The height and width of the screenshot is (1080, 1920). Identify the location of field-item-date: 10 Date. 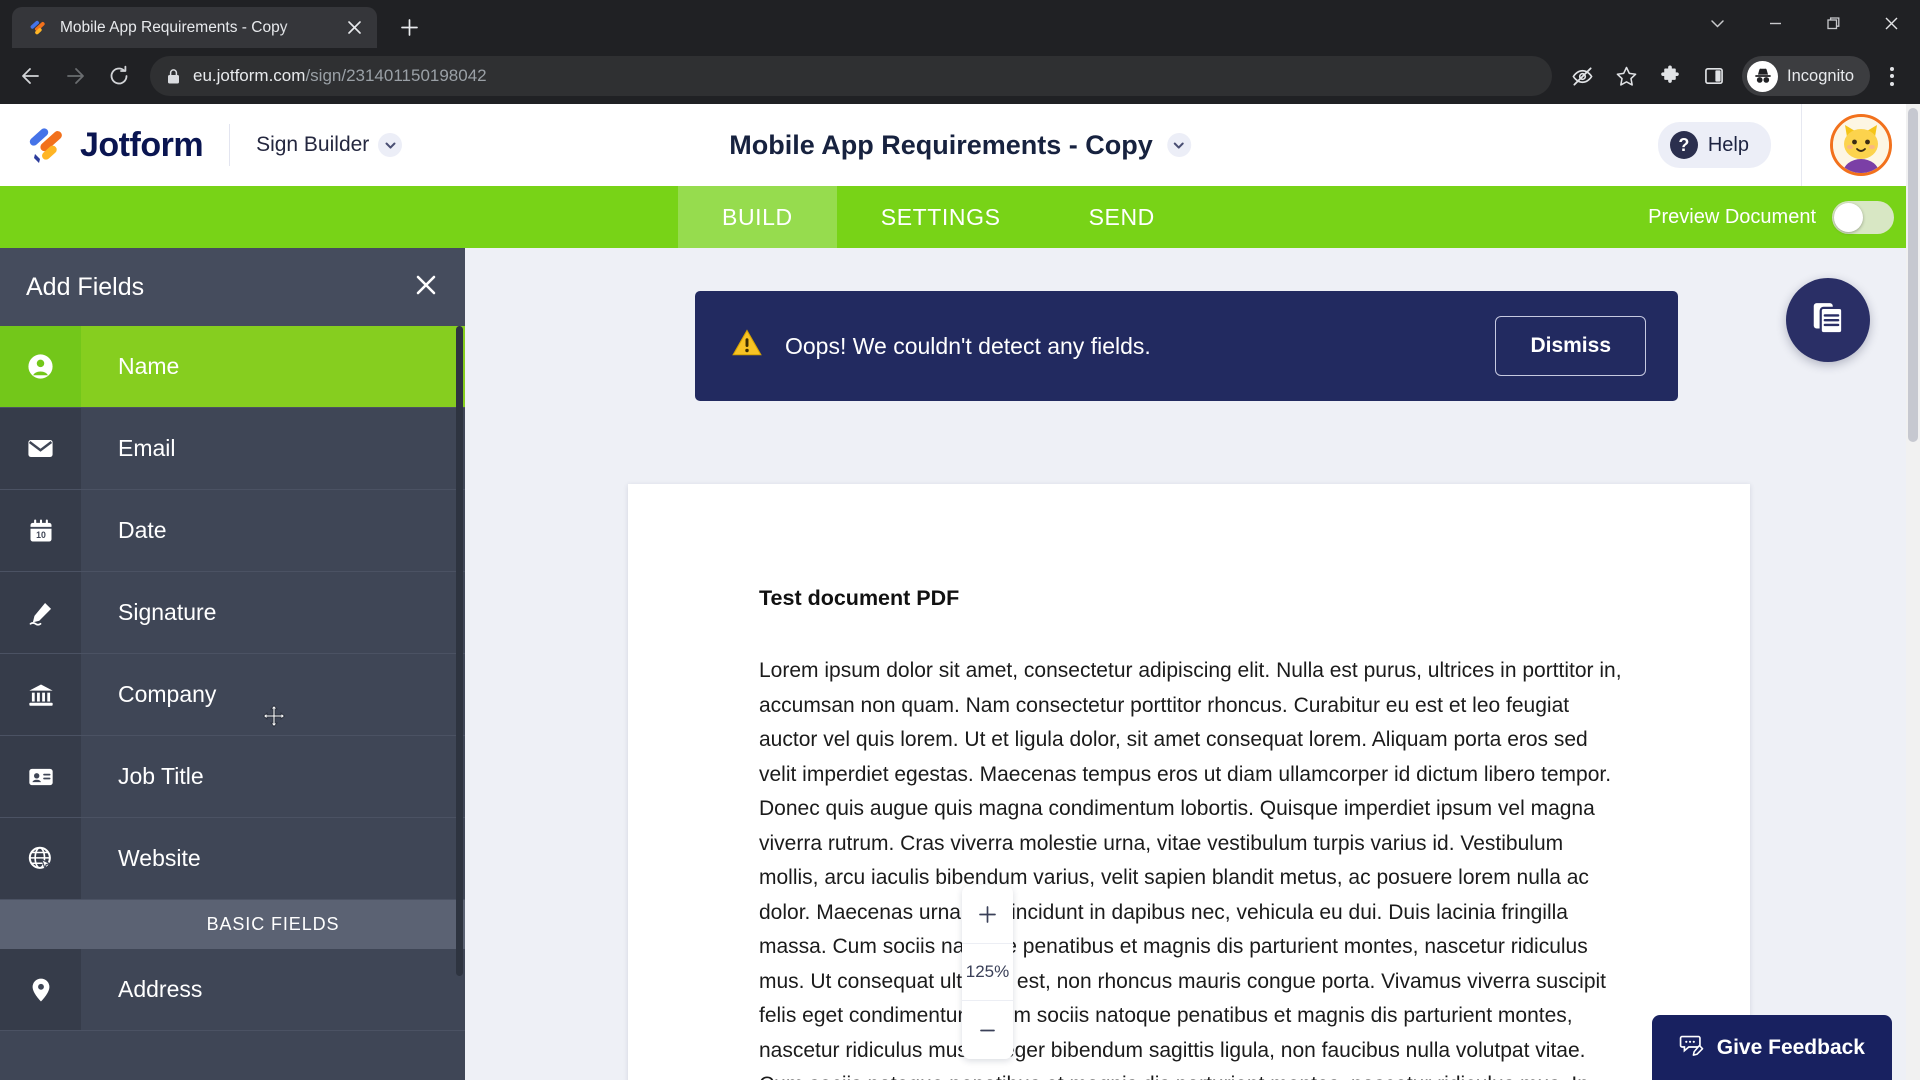
(232, 531).